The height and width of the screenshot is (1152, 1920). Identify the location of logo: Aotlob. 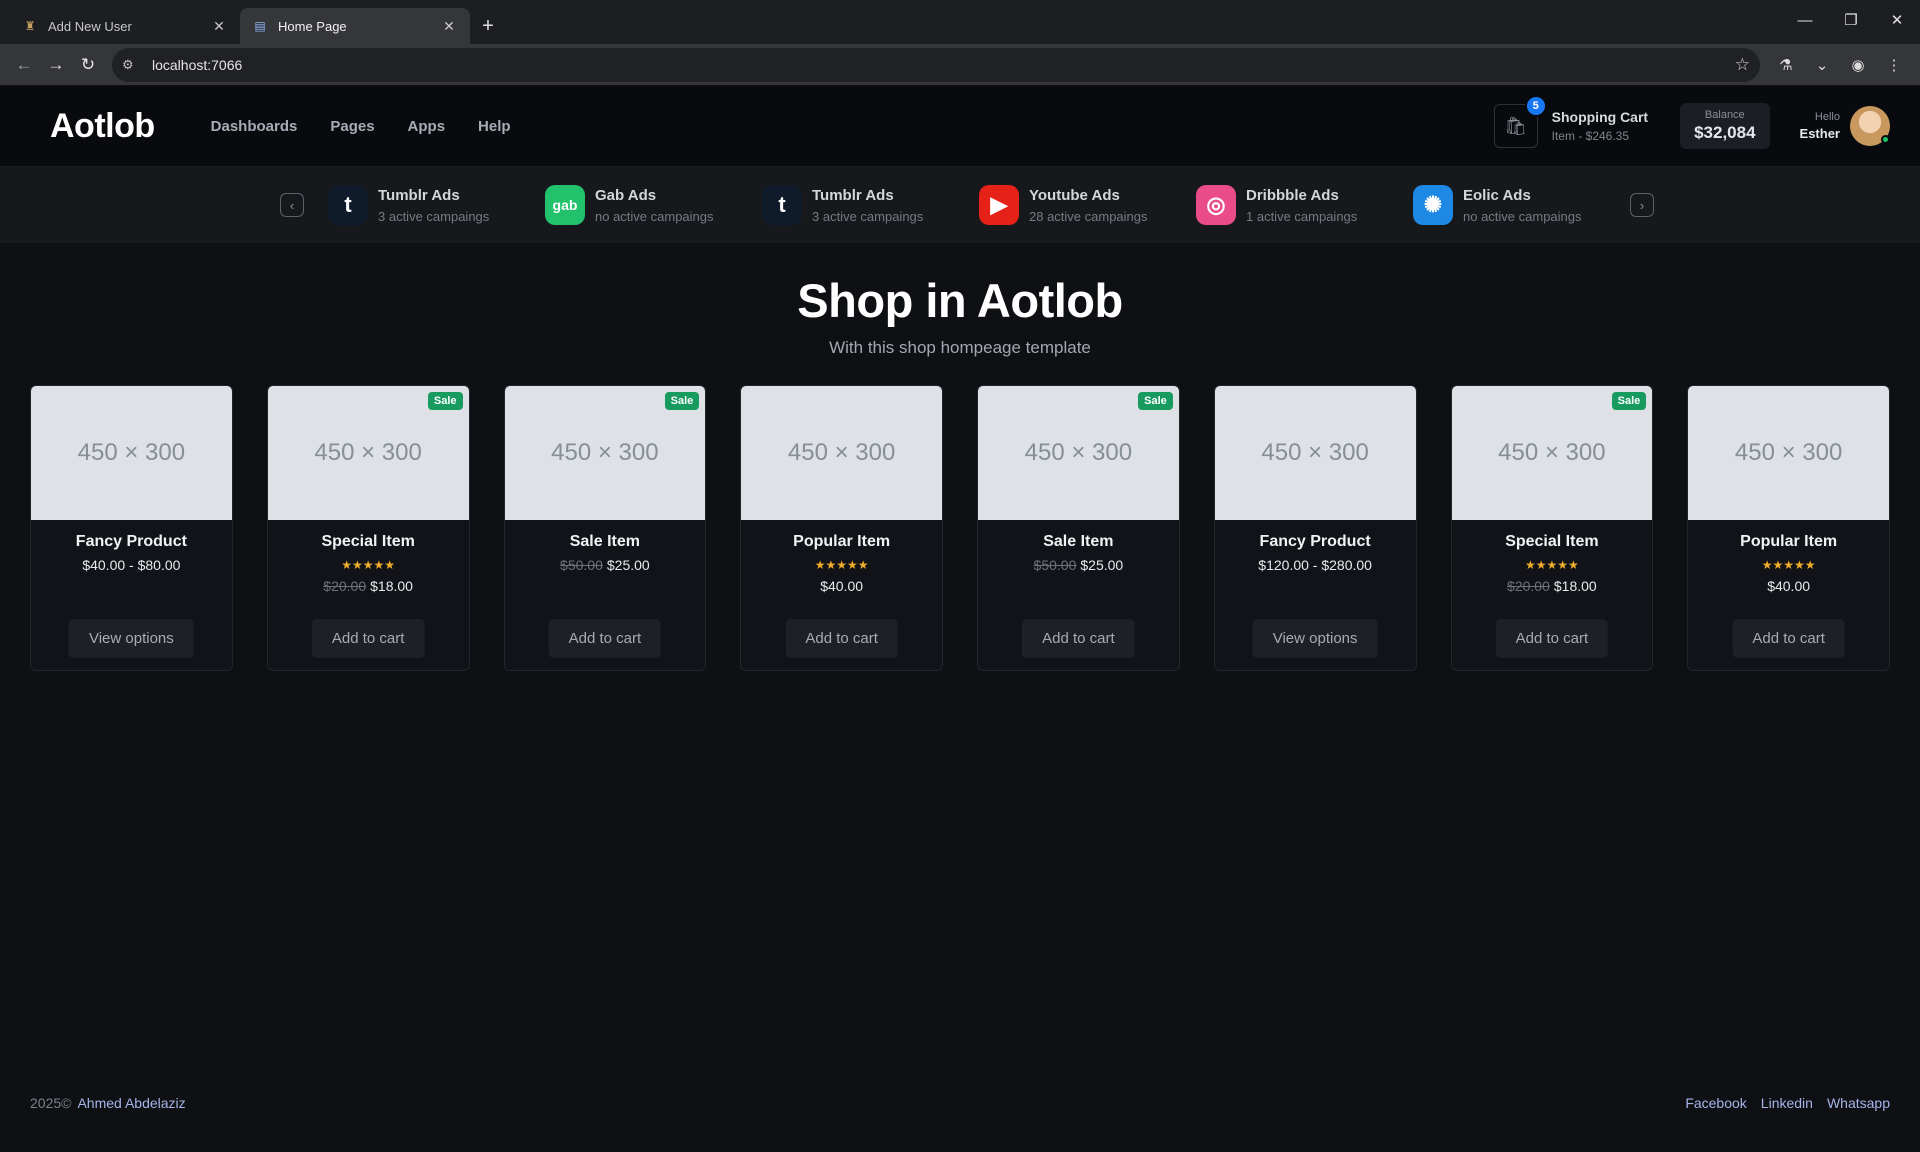
(102, 126).